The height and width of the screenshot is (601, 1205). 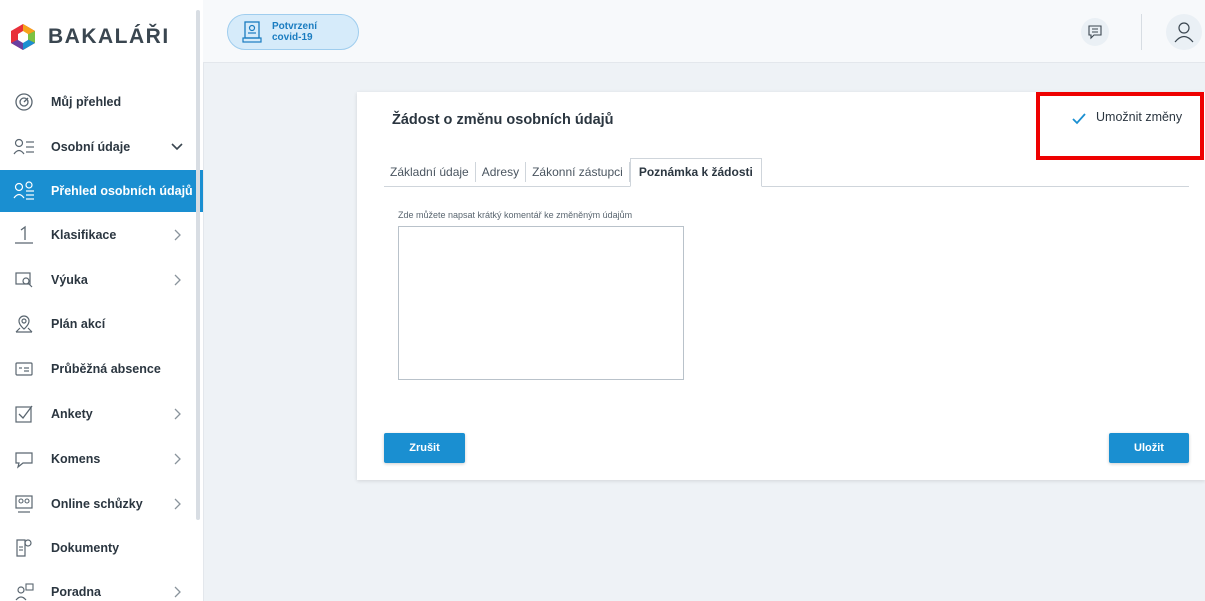 I want to click on sidebar-item-label: Výuka, so click(x=69, y=280).